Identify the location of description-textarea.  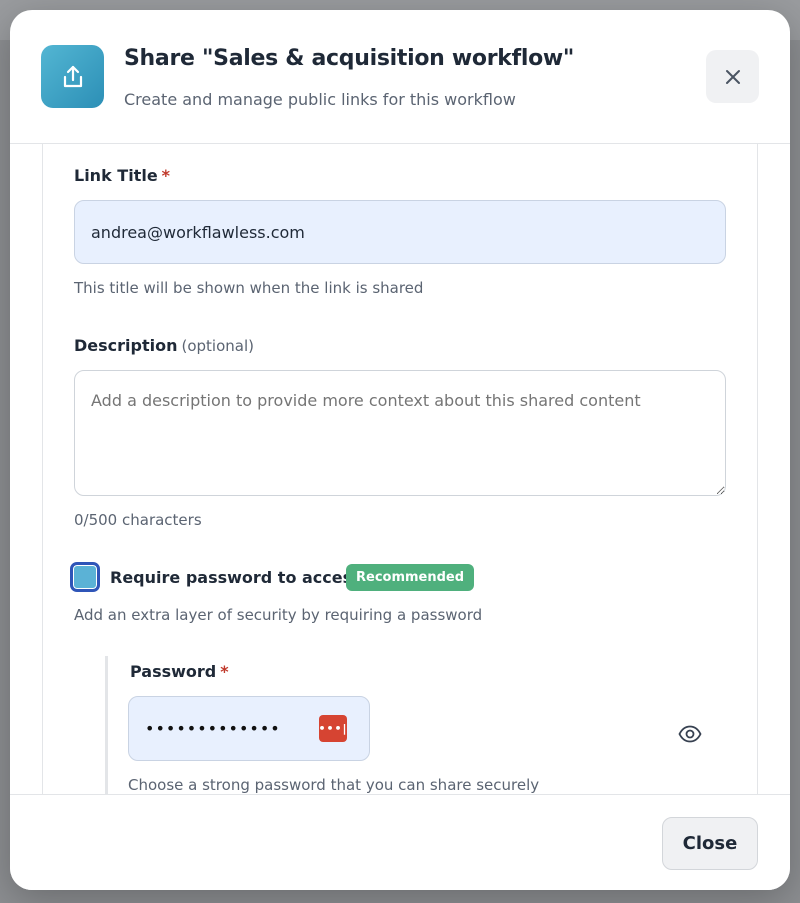
(400, 433).